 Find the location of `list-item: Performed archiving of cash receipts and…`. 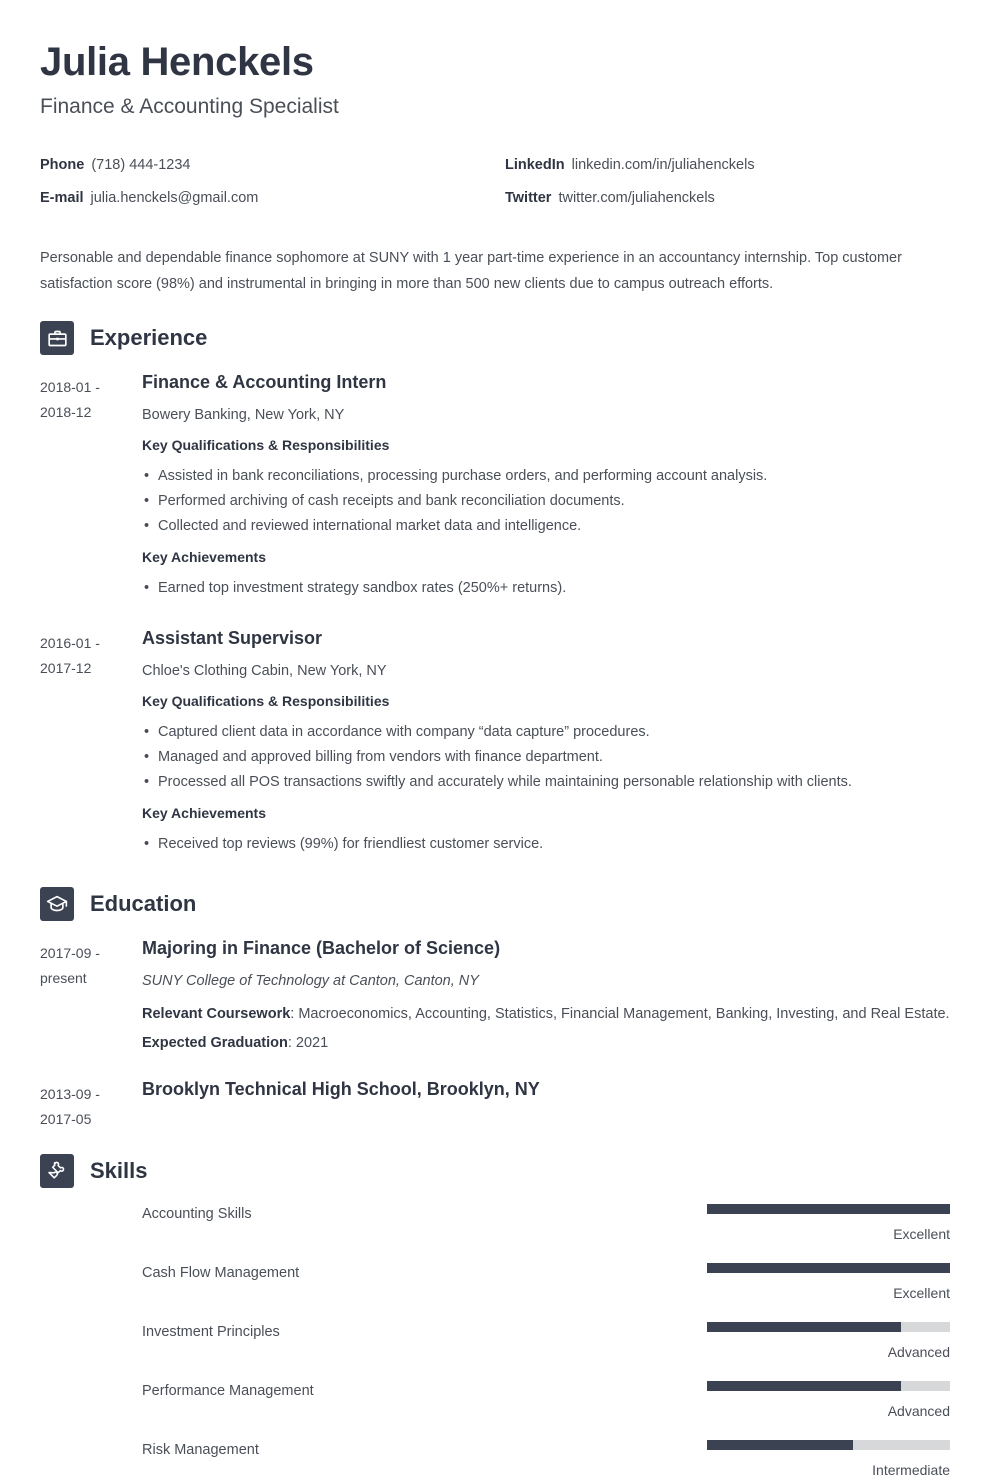

list-item: Performed archiving of cash receipts and… is located at coordinates (546, 501).